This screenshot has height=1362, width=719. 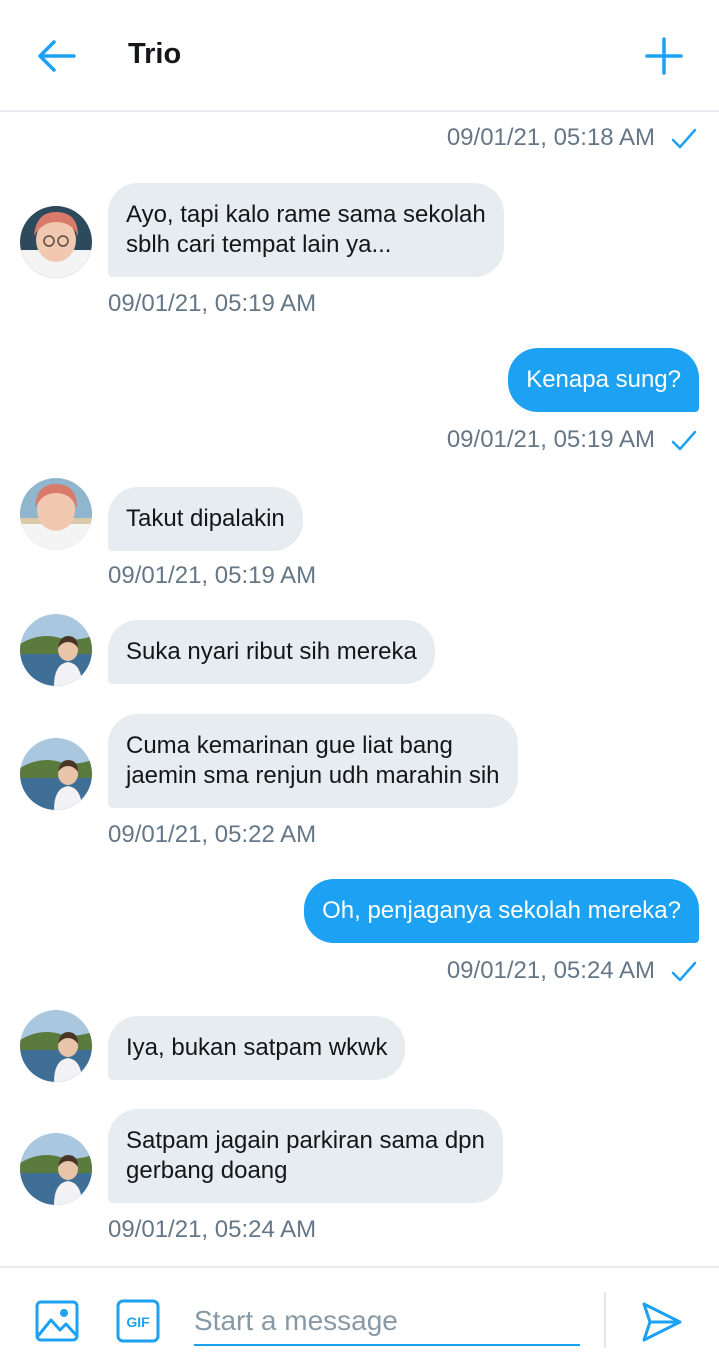 I want to click on message-text: Takut dipalakin, so click(x=205, y=518).